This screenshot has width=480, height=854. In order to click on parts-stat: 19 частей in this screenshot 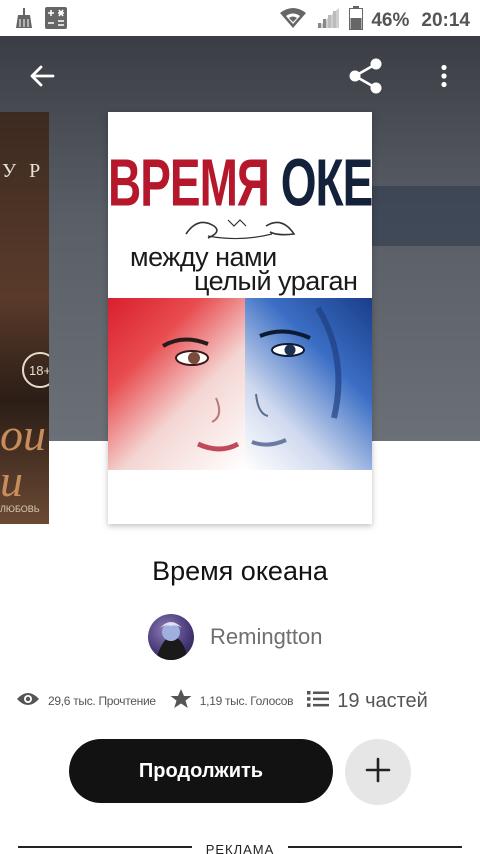, I will do `click(367, 701)`.